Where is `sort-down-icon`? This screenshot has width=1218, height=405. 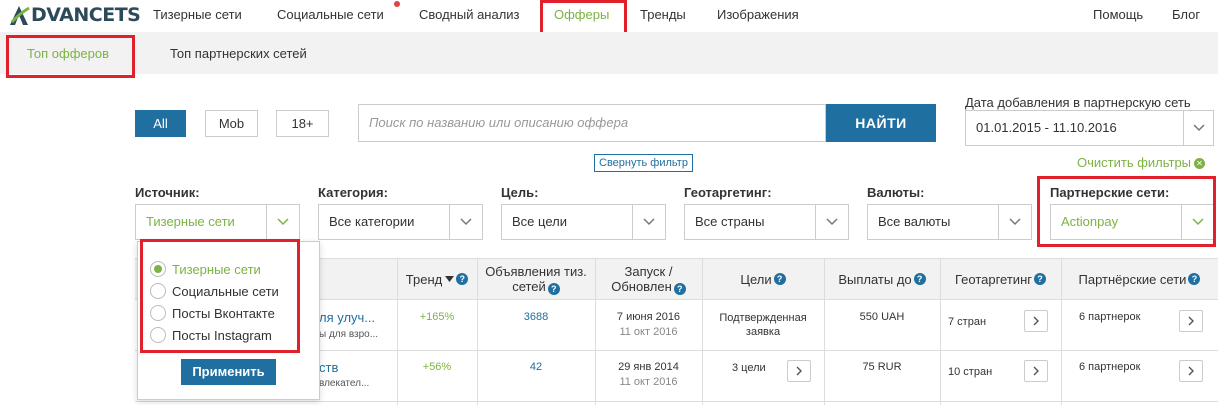
sort-down-icon is located at coordinates (450, 279).